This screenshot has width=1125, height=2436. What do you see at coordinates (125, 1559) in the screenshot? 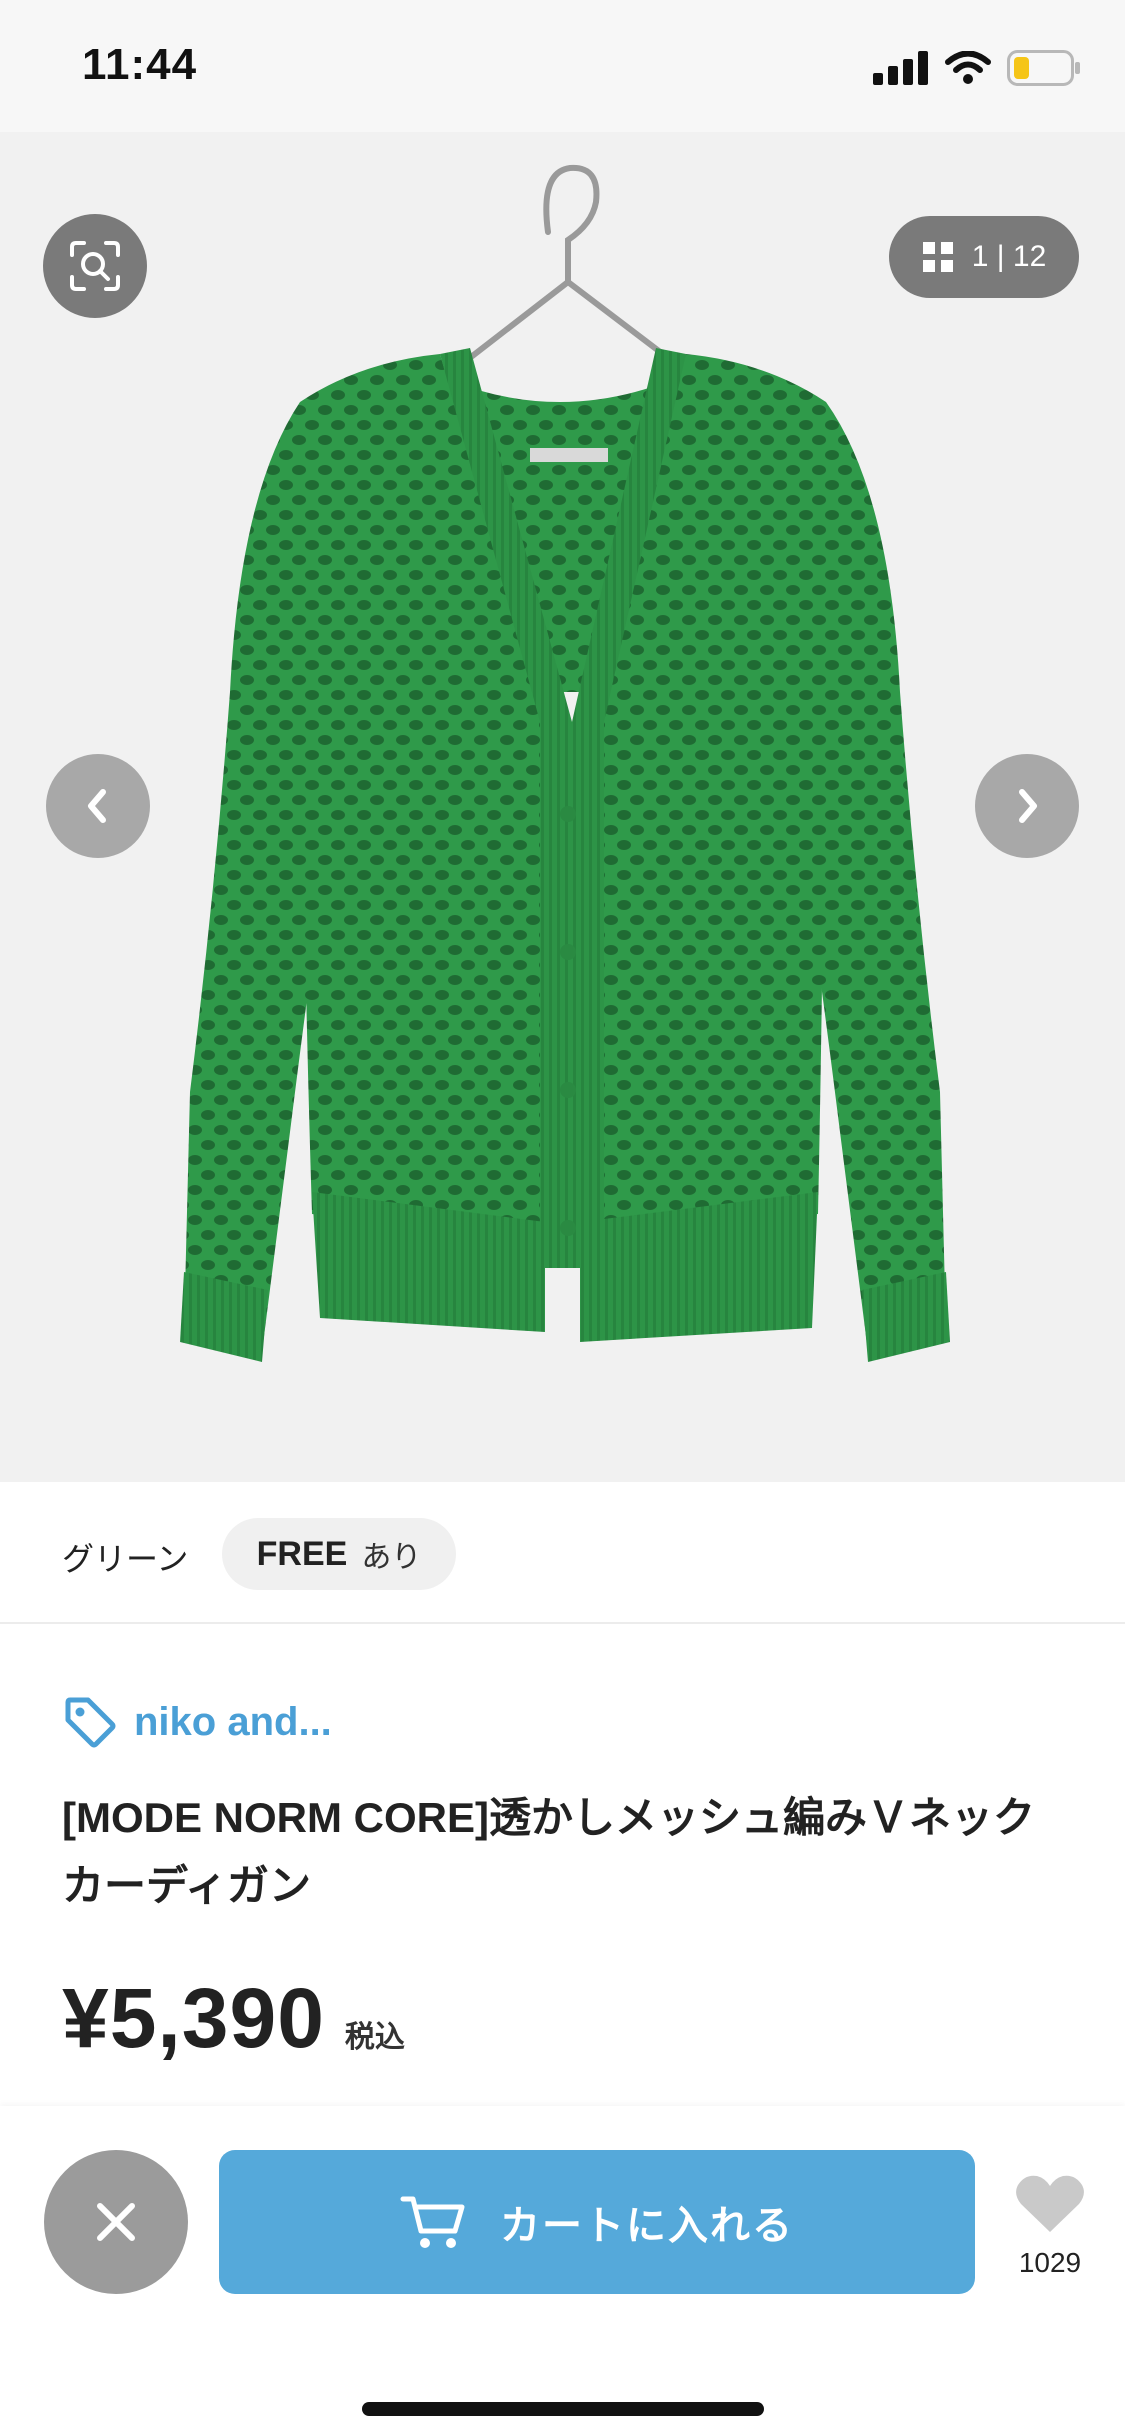
I see `color-name: グリーン` at bounding box center [125, 1559].